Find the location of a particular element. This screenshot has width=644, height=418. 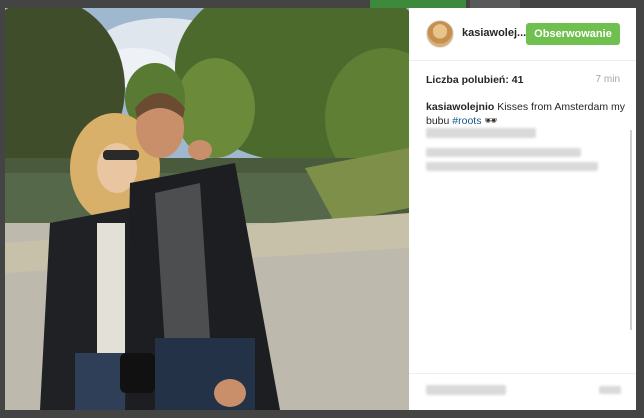

profile-avatar is located at coordinates (440, 34).